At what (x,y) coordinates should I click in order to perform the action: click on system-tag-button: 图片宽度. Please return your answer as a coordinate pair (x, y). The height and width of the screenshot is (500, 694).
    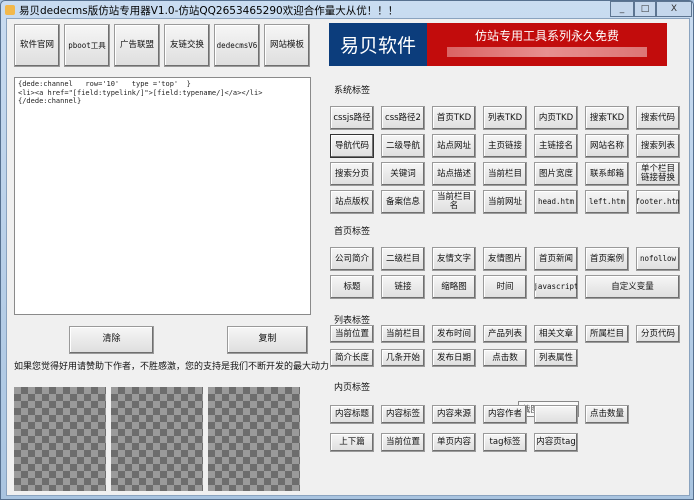
    Looking at the image, I should click on (556, 174).